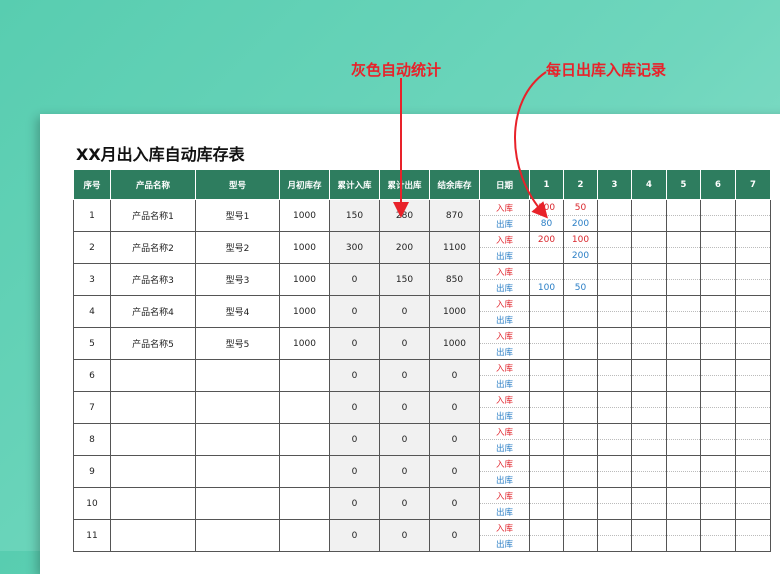 The width and height of the screenshot is (780, 574). Describe the element at coordinates (237, 247) in the screenshot. I see `cell-model: 型号2` at that location.